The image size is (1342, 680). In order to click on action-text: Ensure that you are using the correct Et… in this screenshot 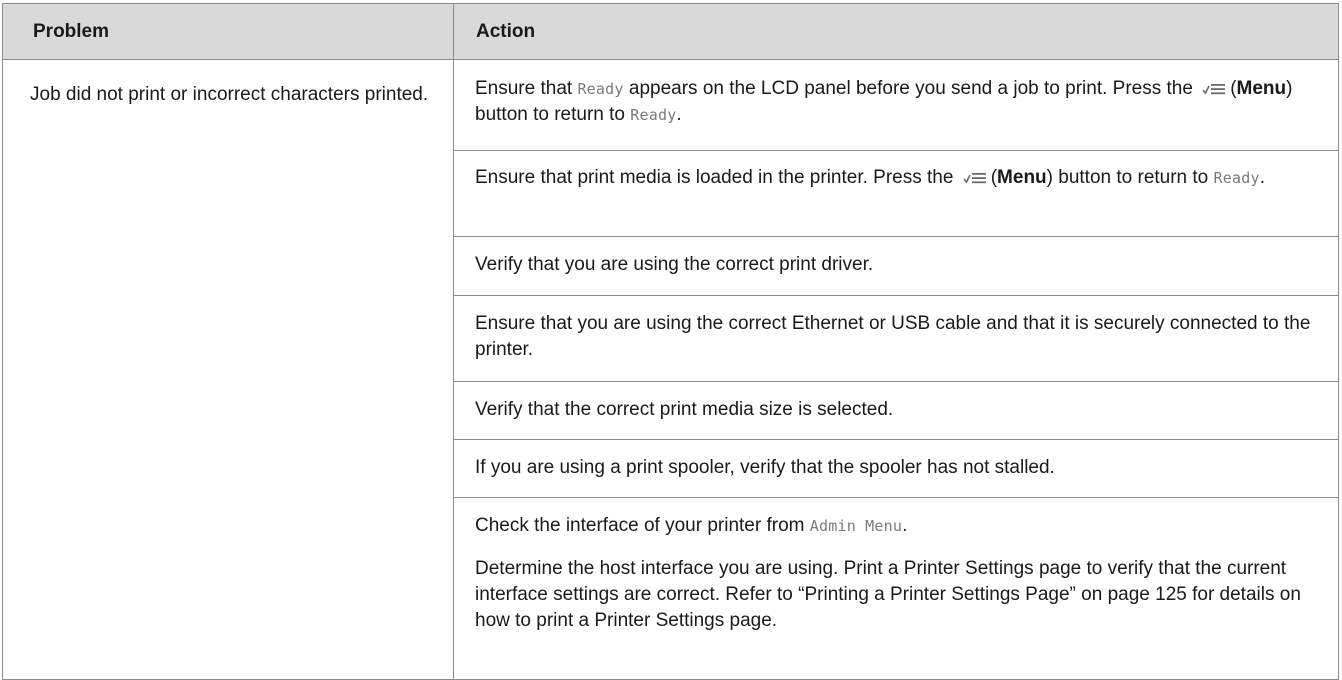, I will do `click(893, 336)`.